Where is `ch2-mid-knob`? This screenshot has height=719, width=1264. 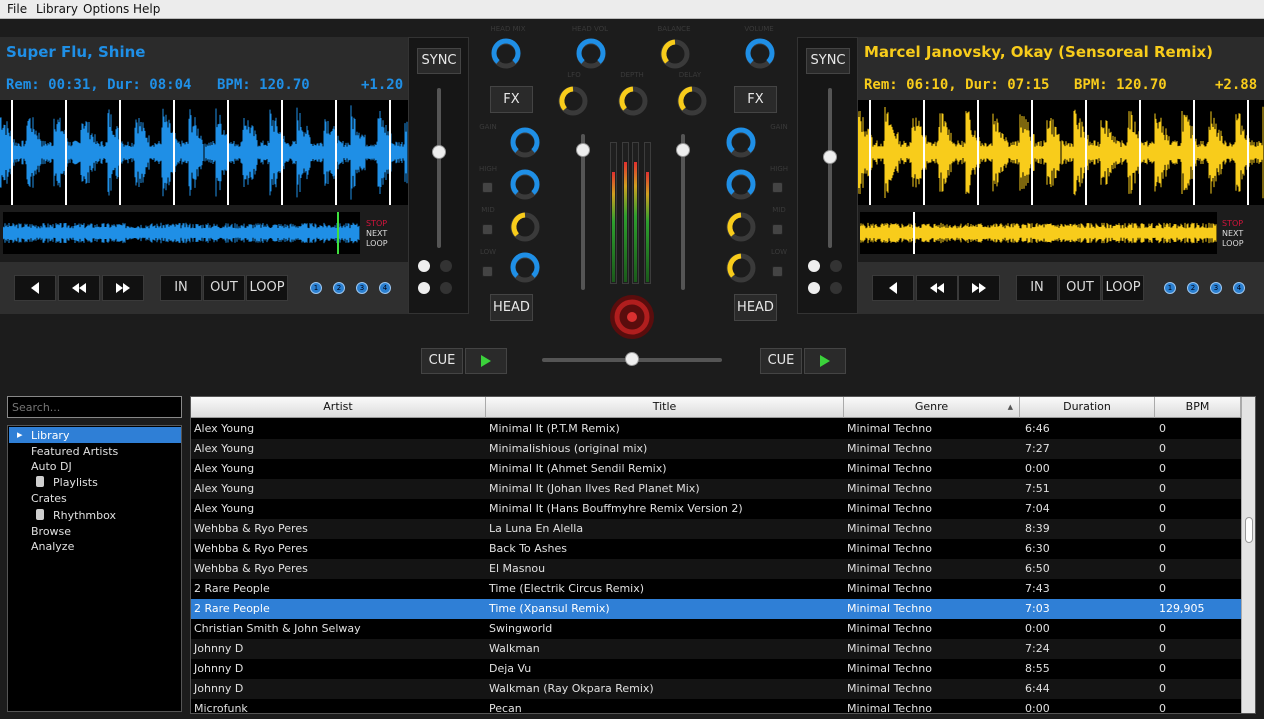
ch2-mid-knob is located at coordinates (741, 227).